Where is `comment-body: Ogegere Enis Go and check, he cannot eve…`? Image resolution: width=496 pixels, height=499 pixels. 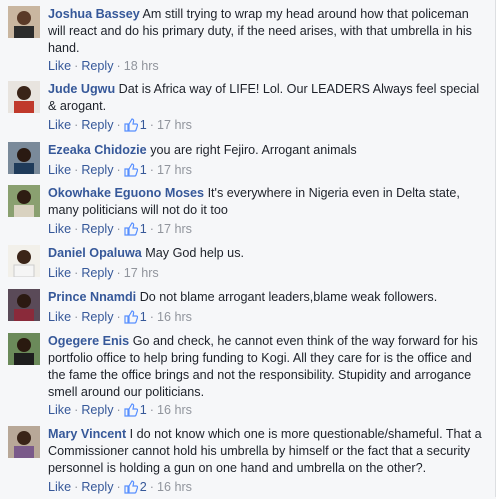 comment-body: Ogegere Enis Go and check, he cannot eve… is located at coordinates (268, 367).